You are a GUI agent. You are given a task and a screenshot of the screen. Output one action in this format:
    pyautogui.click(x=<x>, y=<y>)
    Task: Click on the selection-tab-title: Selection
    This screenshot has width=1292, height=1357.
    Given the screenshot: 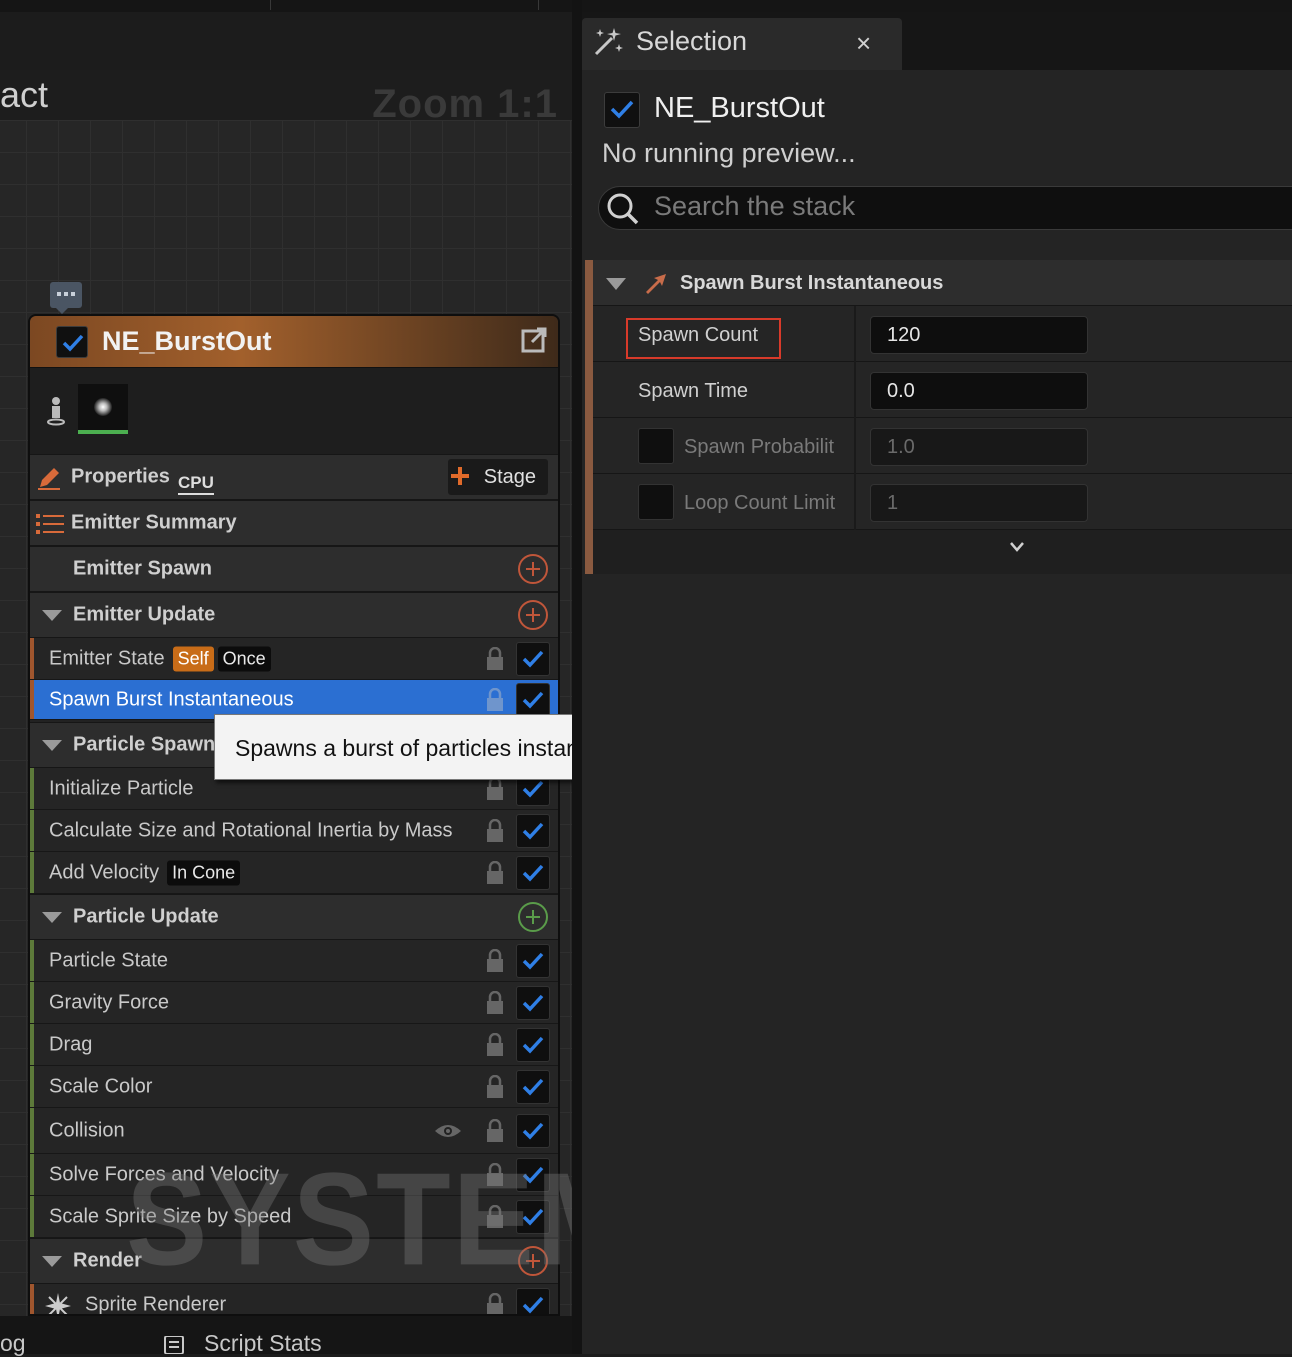 What is the action you would take?
    pyautogui.click(x=692, y=41)
    